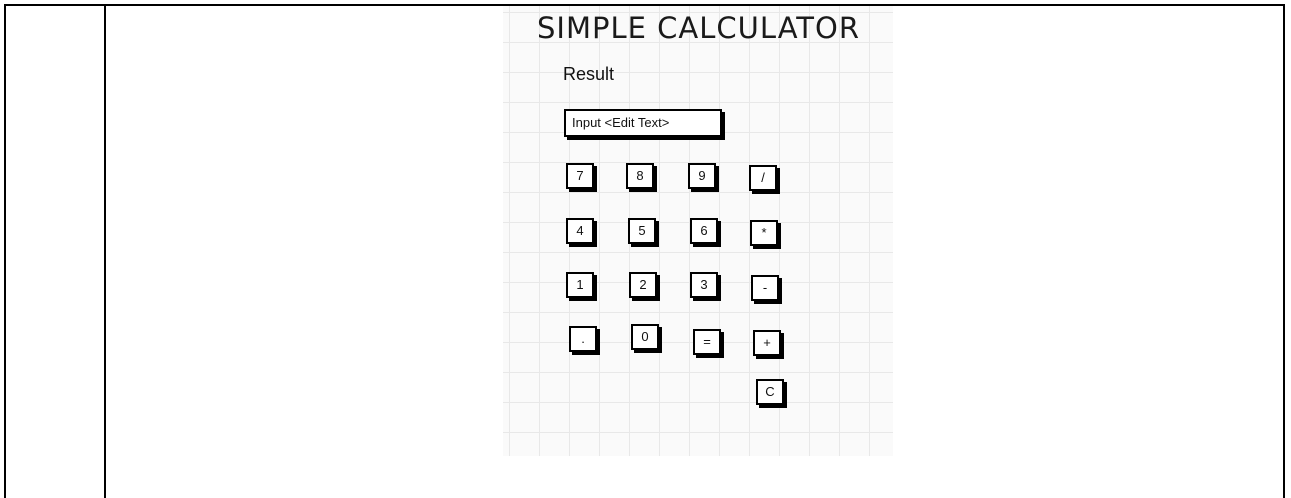 The height and width of the screenshot is (498, 1291). What do you see at coordinates (767, 343) in the screenshot?
I see `key-plus: +` at bounding box center [767, 343].